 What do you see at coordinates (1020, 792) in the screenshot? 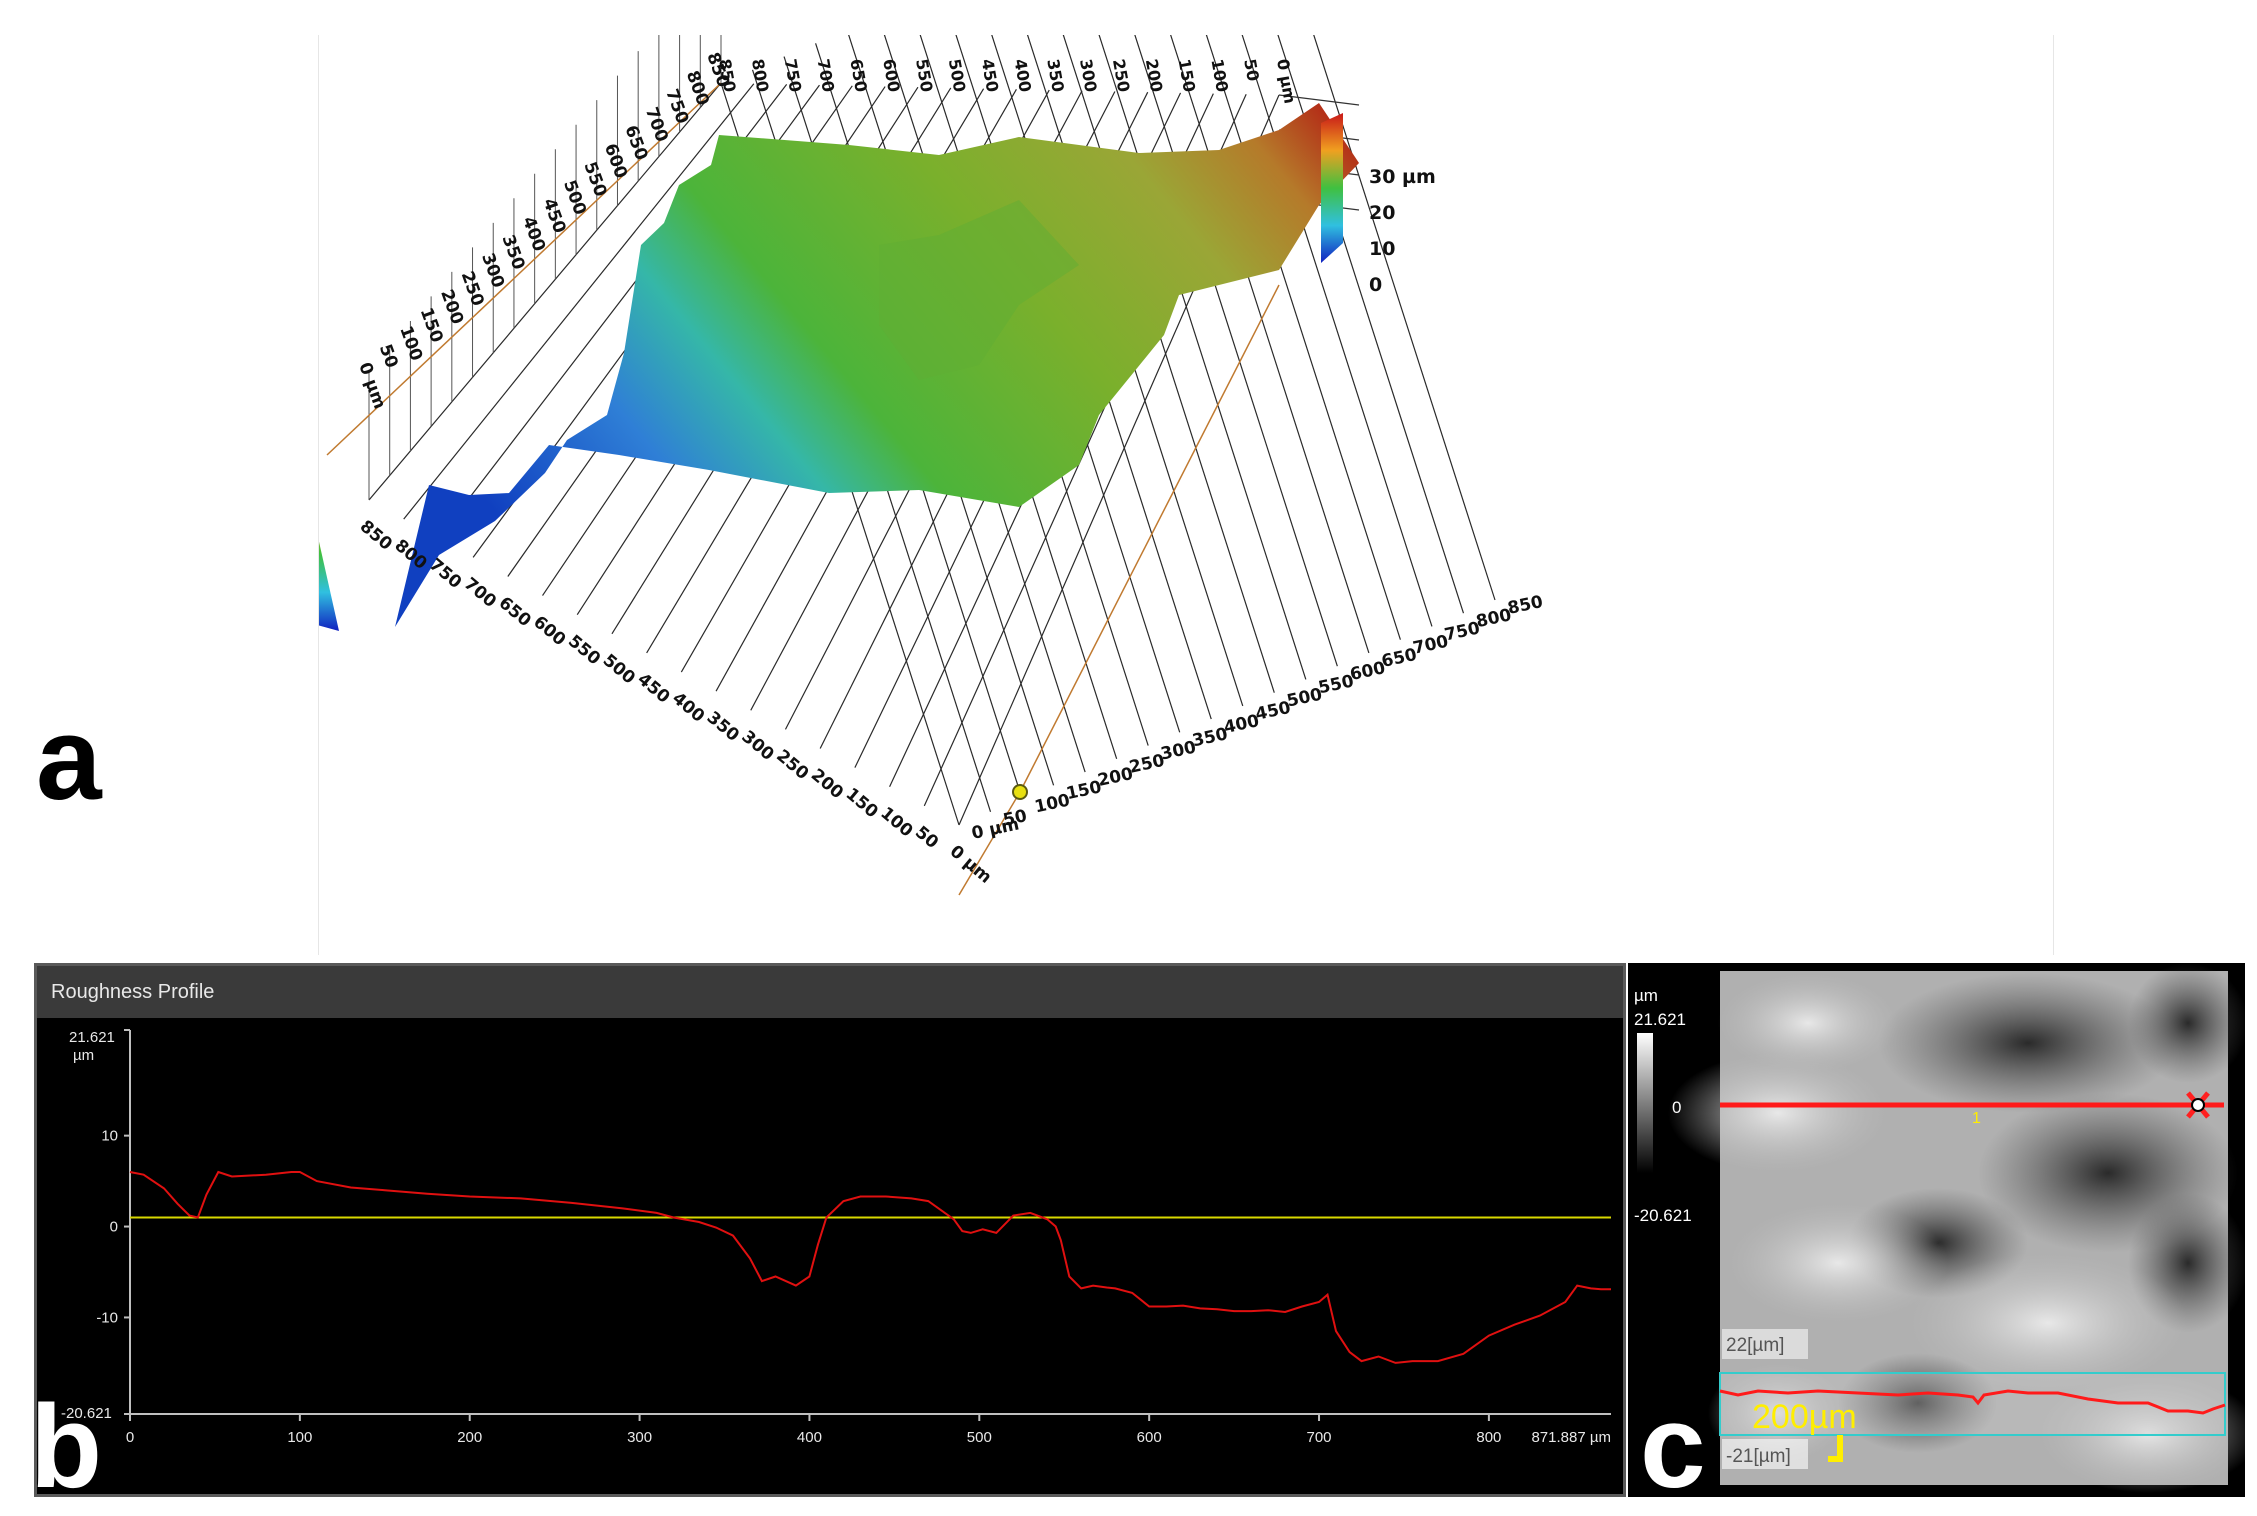
I see `origin-marker` at bounding box center [1020, 792].